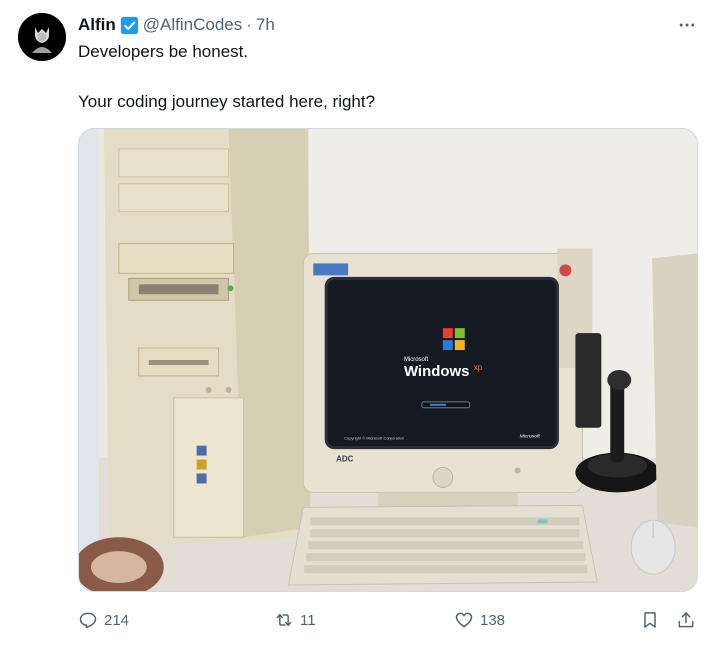  Describe the element at coordinates (163, 51) in the screenshot. I see `tweet-text-line-1: Developers be honest.` at that location.